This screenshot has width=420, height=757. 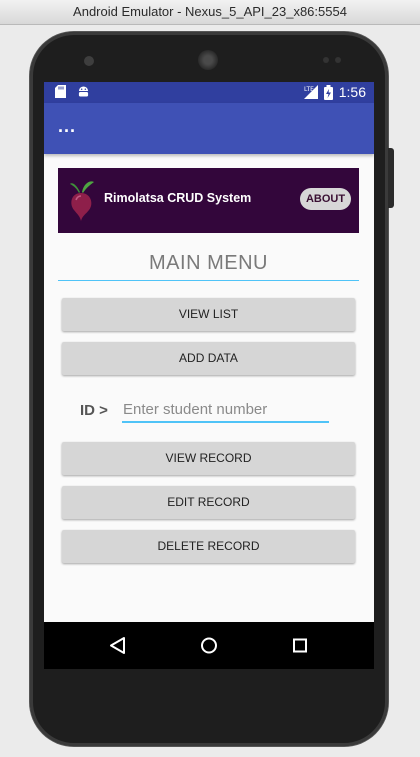 I want to click on add-data-button: ADD DATA, so click(x=208, y=358).